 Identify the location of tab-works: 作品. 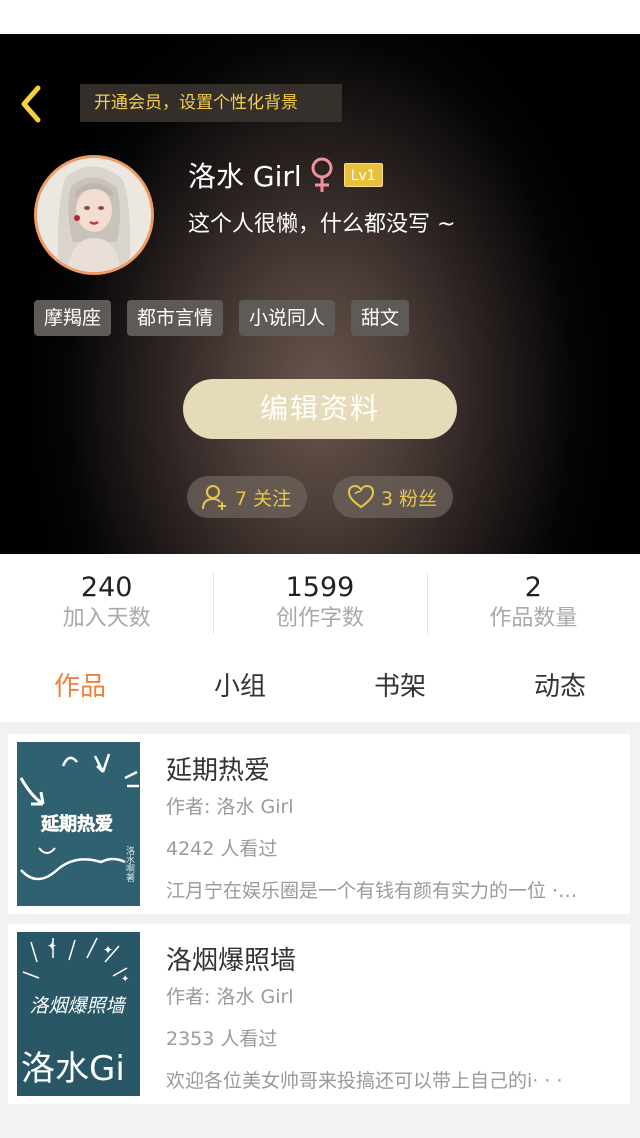
(80, 687).